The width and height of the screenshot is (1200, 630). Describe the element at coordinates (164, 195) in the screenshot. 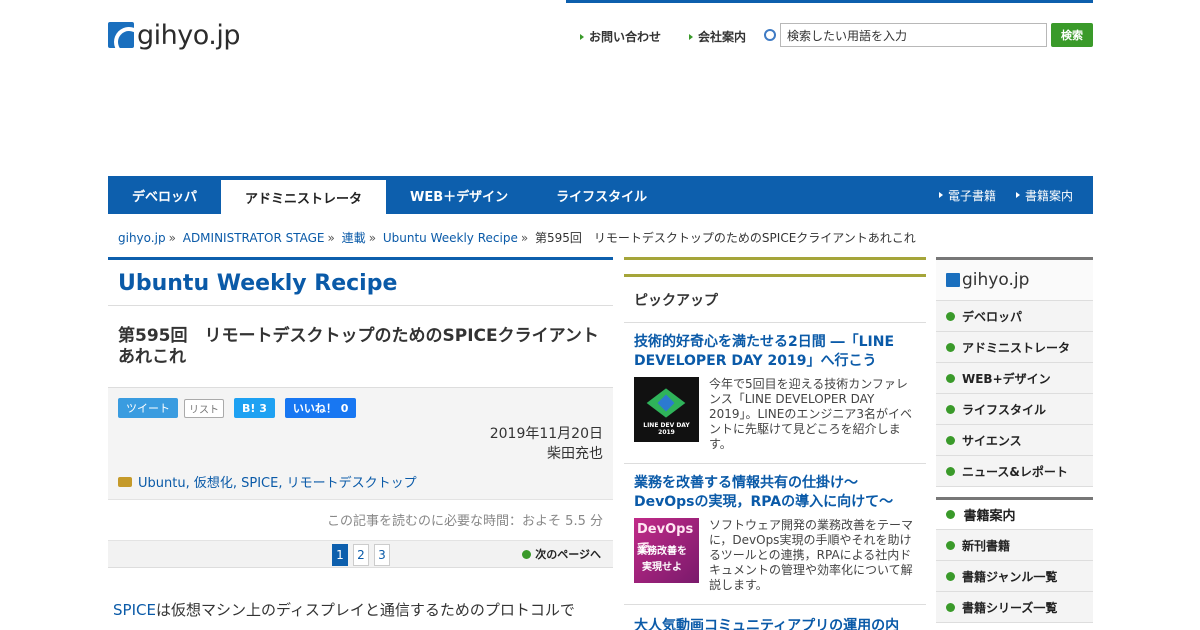

I see `tab-developer: デベロッパ` at that location.